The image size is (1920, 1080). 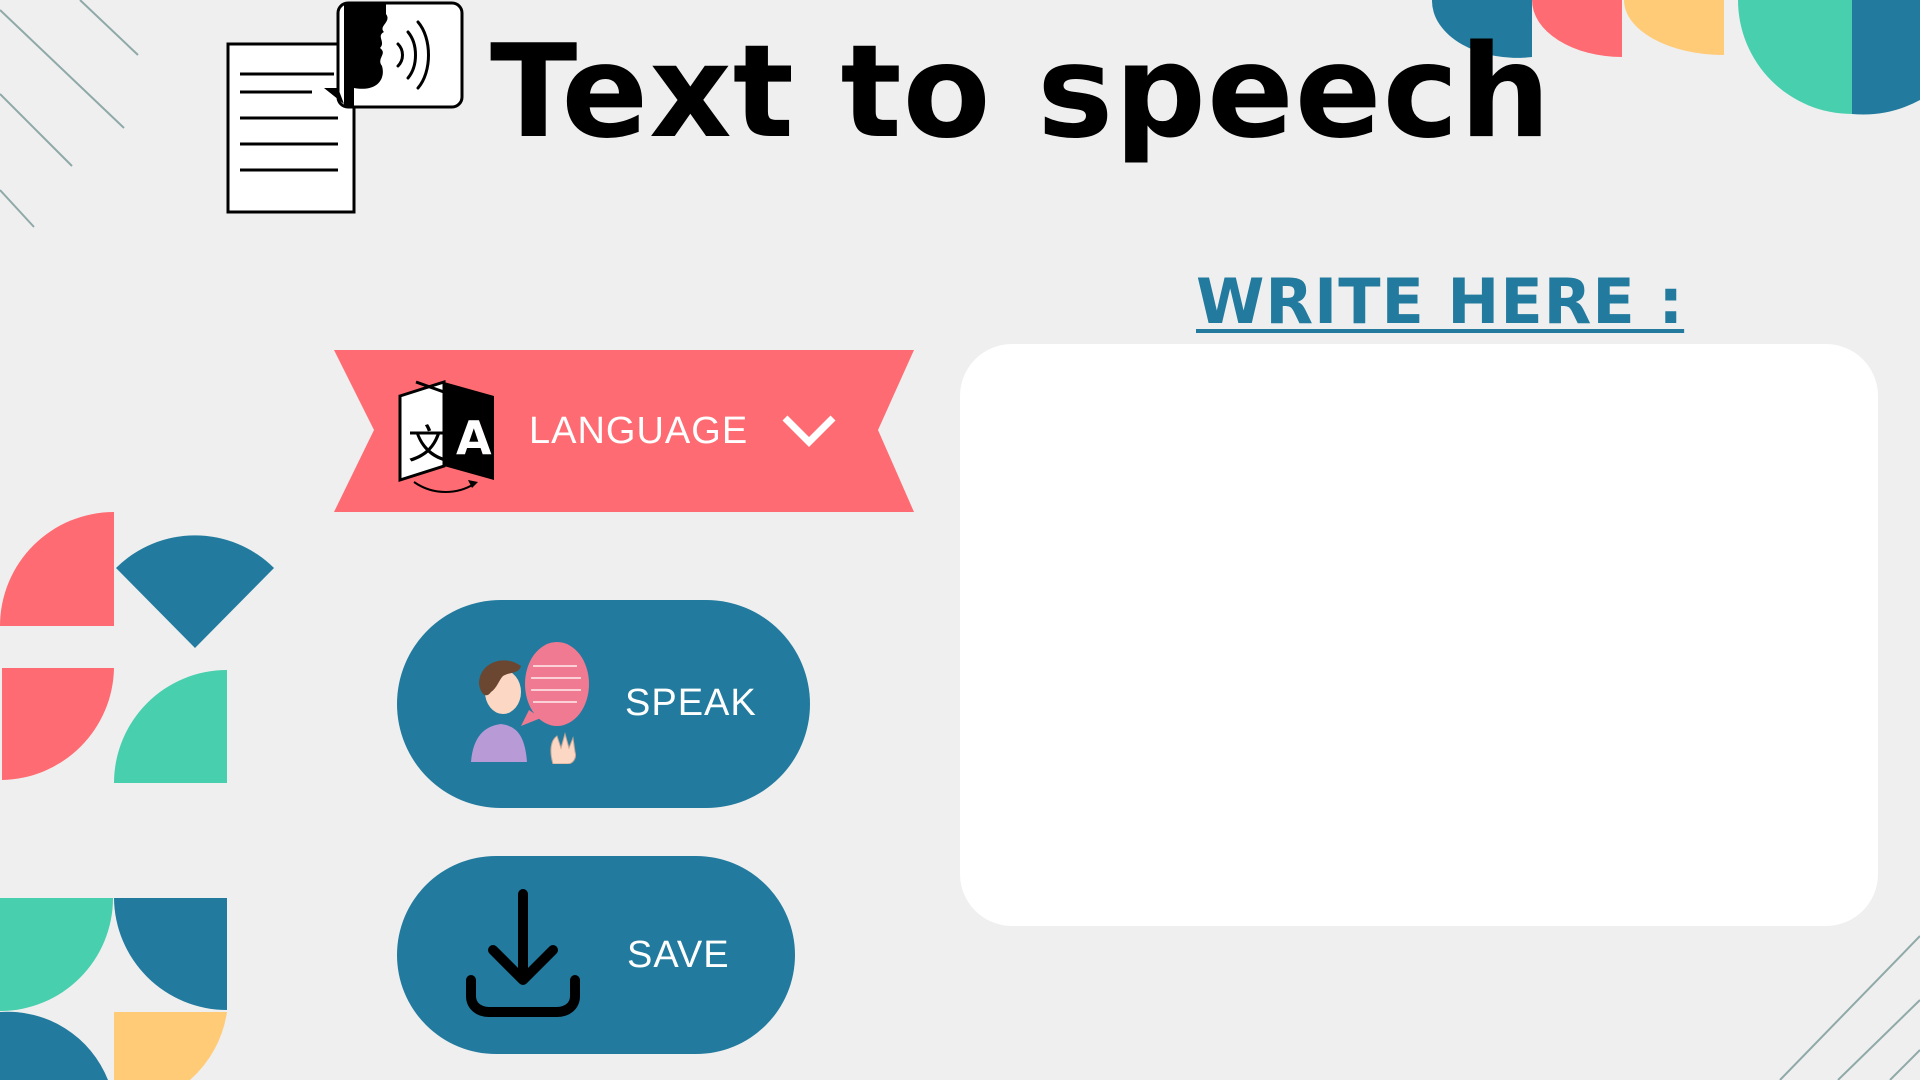 I want to click on chevron-down-icon, so click(x=809, y=431).